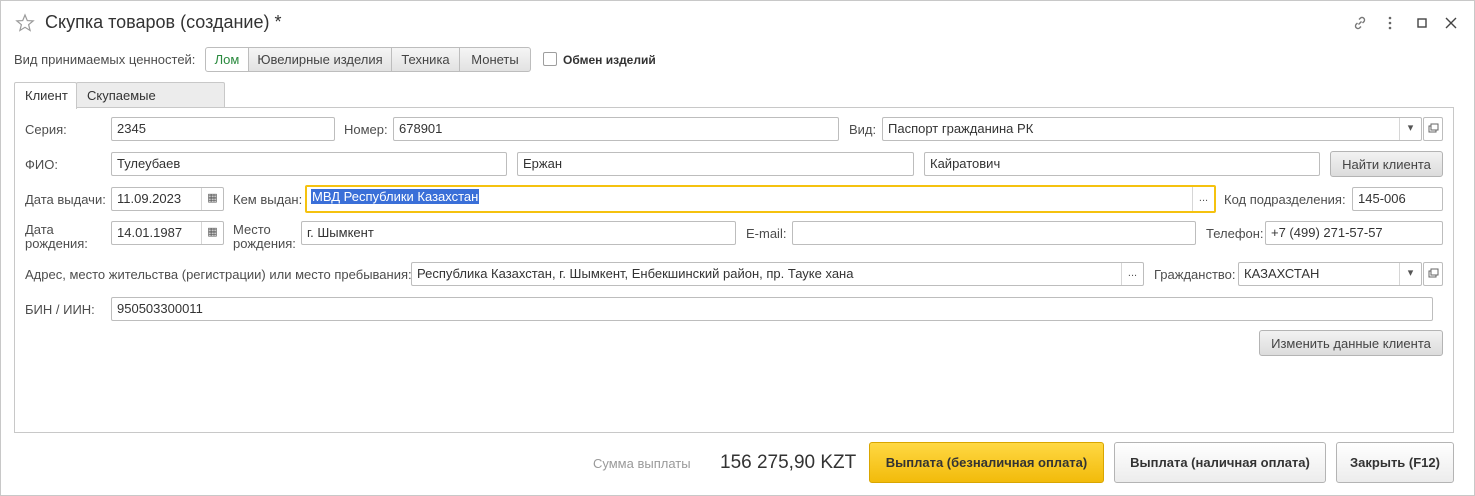 The width and height of the screenshot is (1475, 496). What do you see at coordinates (1330, 274) in the screenshot?
I see `citizenship-select: КАЗАХСТАН ▾` at bounding box center [1330, 274].